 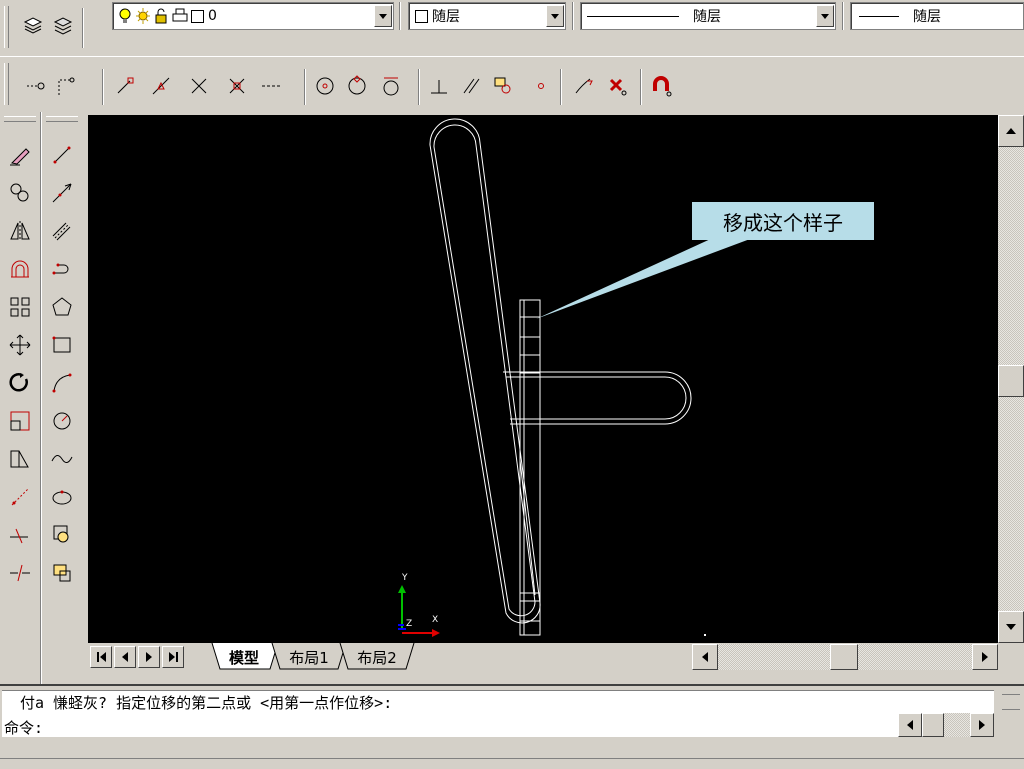 I want to click on tab-layout1: 布局1, so click(x=309, y=657).